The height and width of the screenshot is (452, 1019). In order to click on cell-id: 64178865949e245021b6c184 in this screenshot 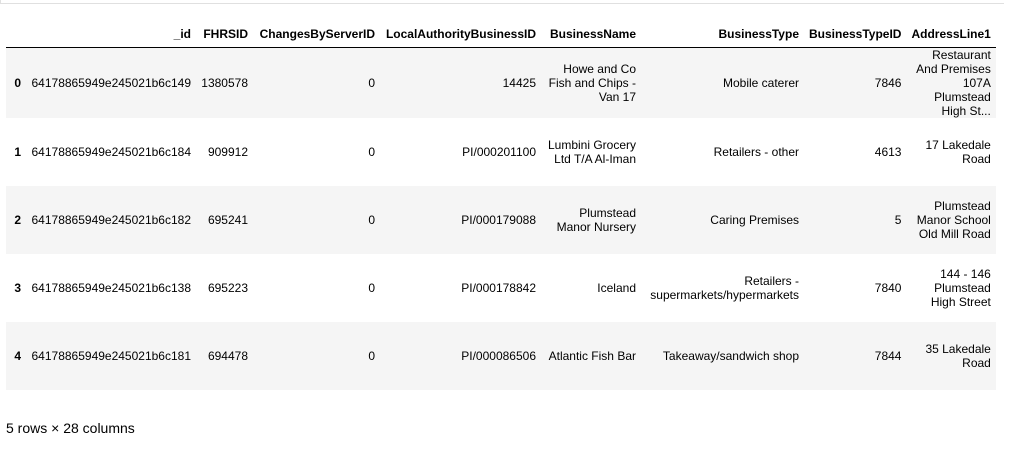, I will do `click(111, 152)`.